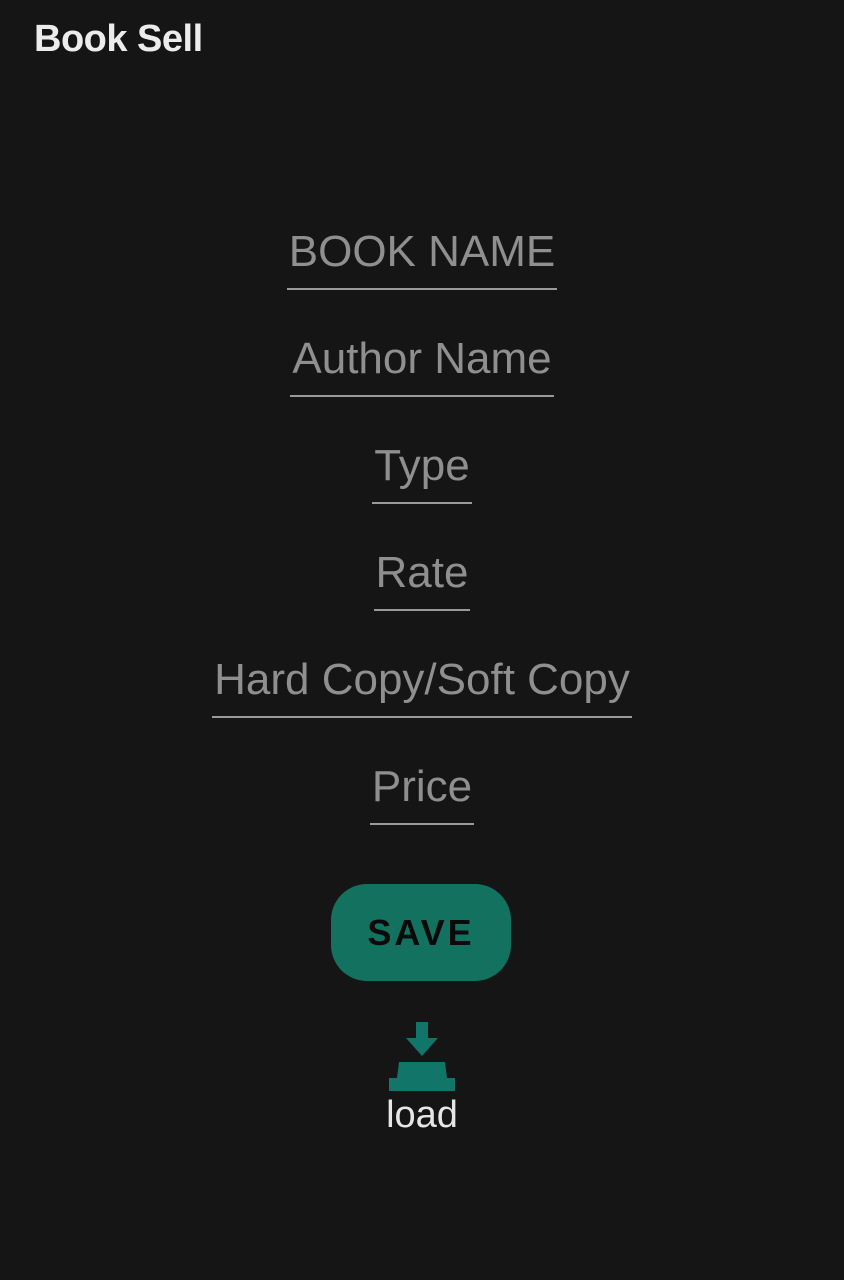 The height and width of the screenshot is (1280, 844). I want to click on price-field-wrapper: Price, so click(422, 791).